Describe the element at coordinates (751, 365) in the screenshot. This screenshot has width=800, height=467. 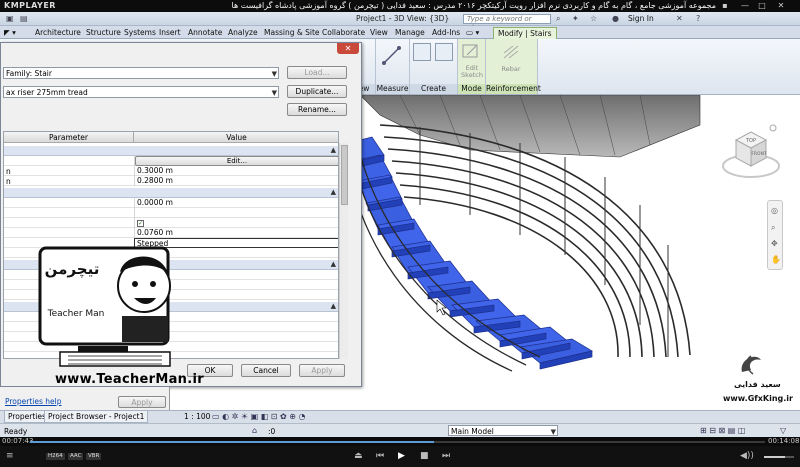
I see `gfxking-logo-icon` at that location.